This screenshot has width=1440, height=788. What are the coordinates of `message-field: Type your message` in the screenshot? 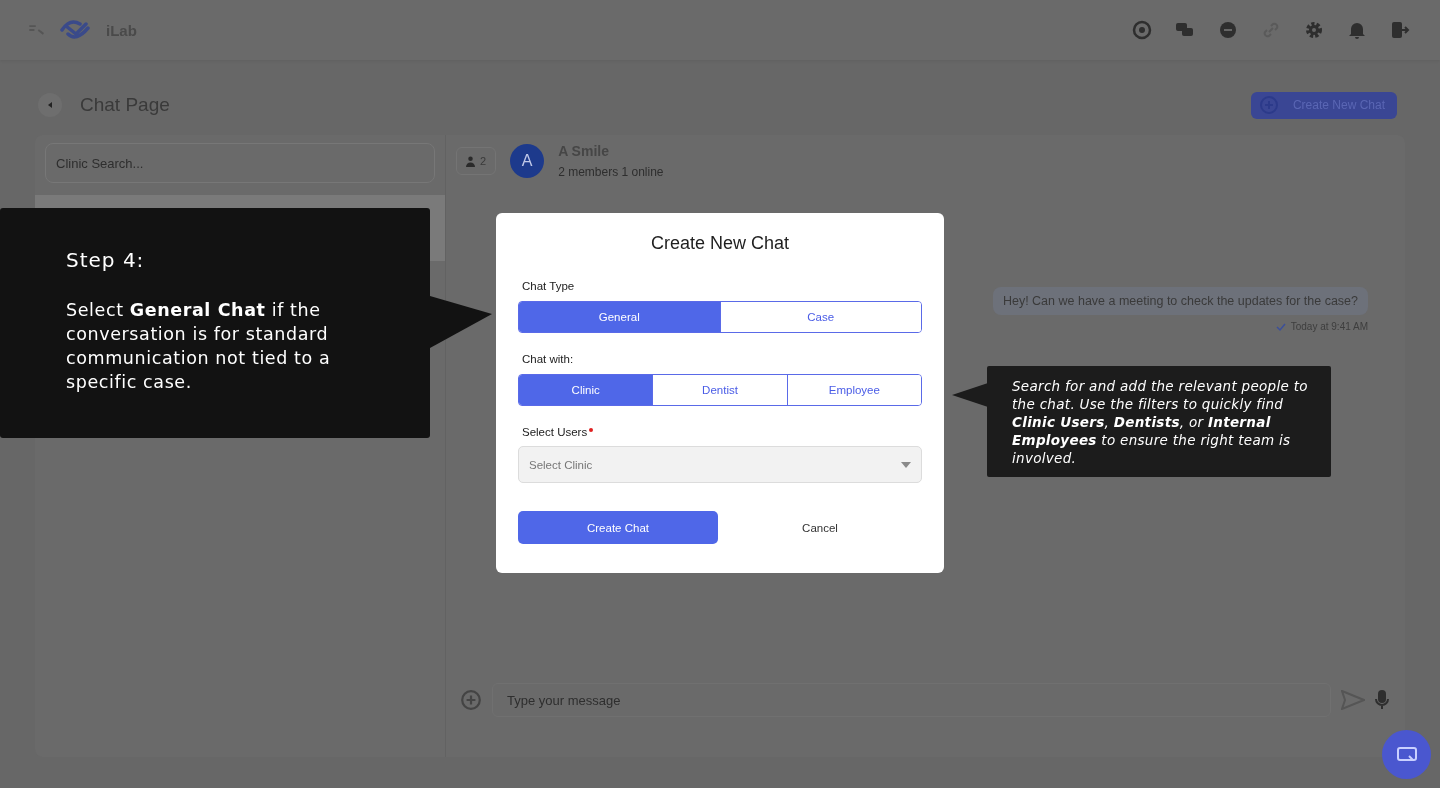 It's located at (911, 700).